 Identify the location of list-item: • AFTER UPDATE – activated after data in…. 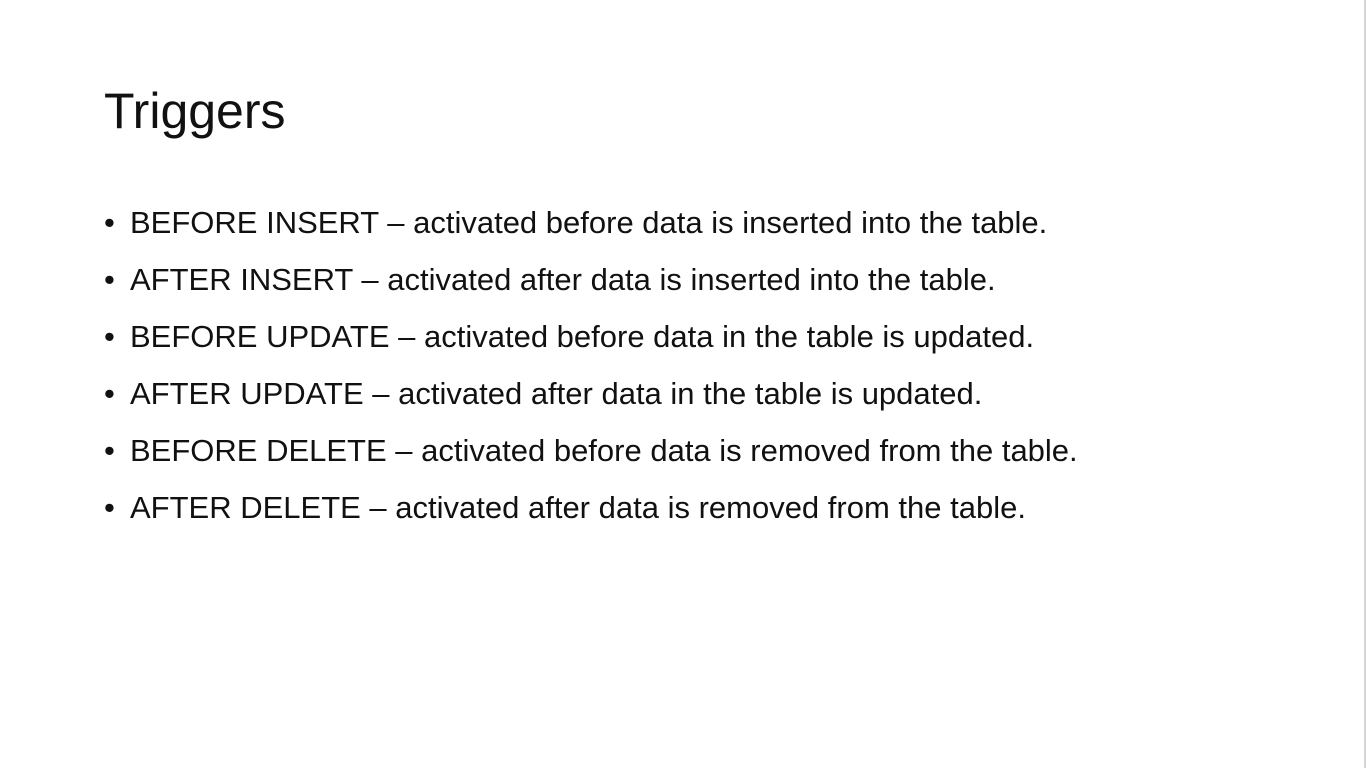
(591, 404).